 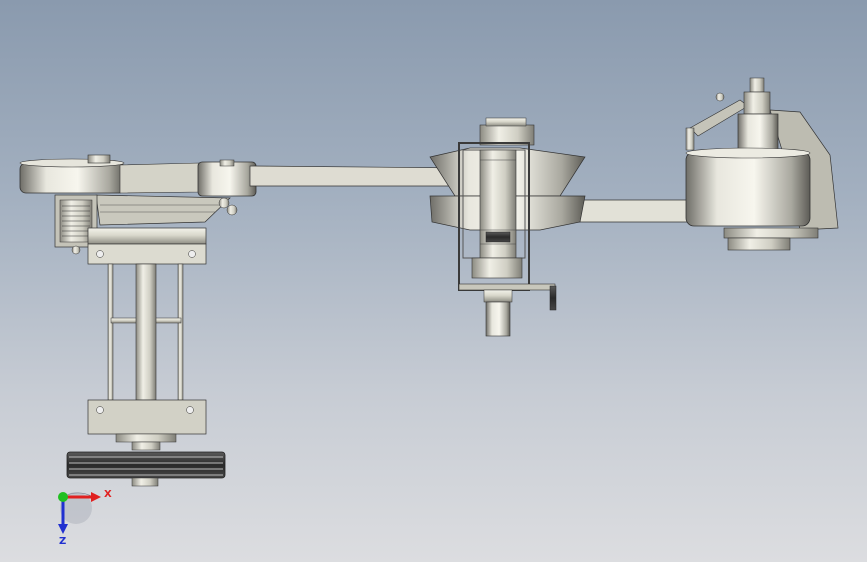 What do you see at coordinates (62, 541) in the screenshot?
I see `z-axis-label: Z` at bounding box center [62, 541].